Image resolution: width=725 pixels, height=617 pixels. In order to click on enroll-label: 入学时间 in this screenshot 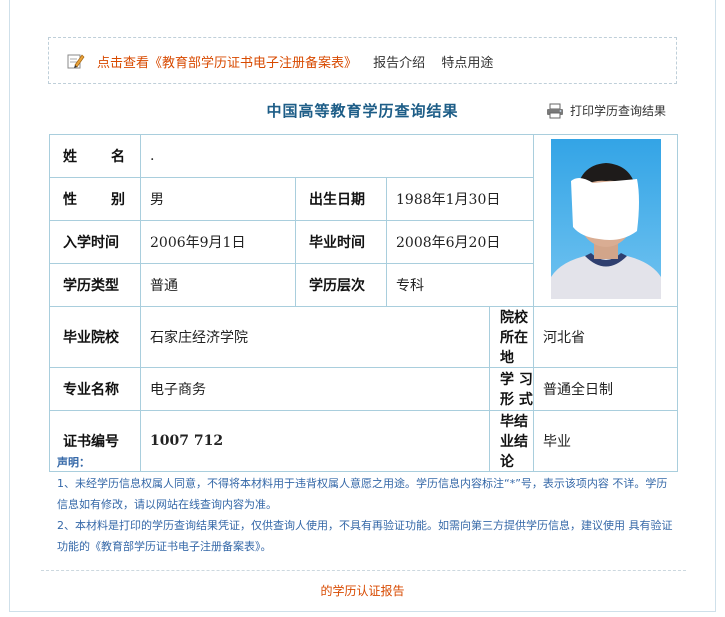, I will do `click(95, 242)`.